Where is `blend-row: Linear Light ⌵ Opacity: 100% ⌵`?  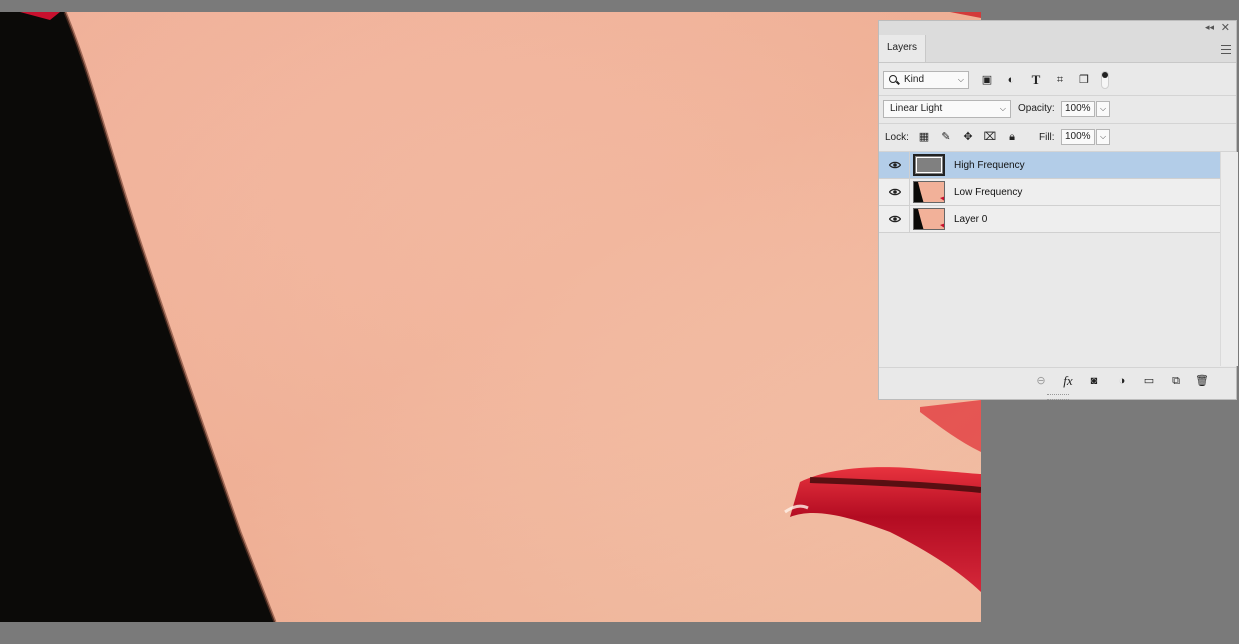 blend-row: Linear Light ⌵ Opacity: 100% ⌵ is located at coordinates (1057, 109).